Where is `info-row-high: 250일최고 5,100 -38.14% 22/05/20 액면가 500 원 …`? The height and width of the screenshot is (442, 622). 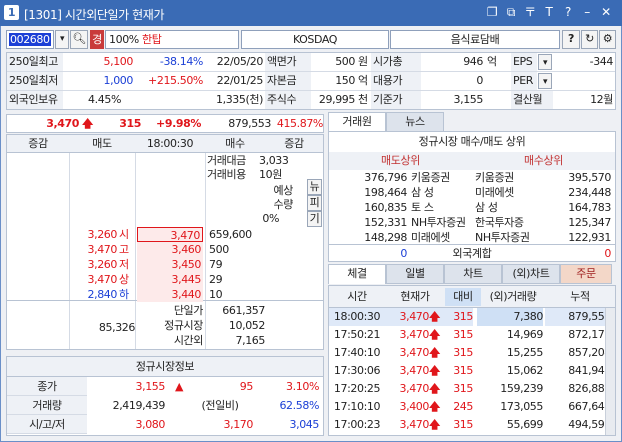
info-row-high: 250일최고 5,100 -38.14% 22/05/20 액면가 500 원 … is located at coordinates (311, 62).